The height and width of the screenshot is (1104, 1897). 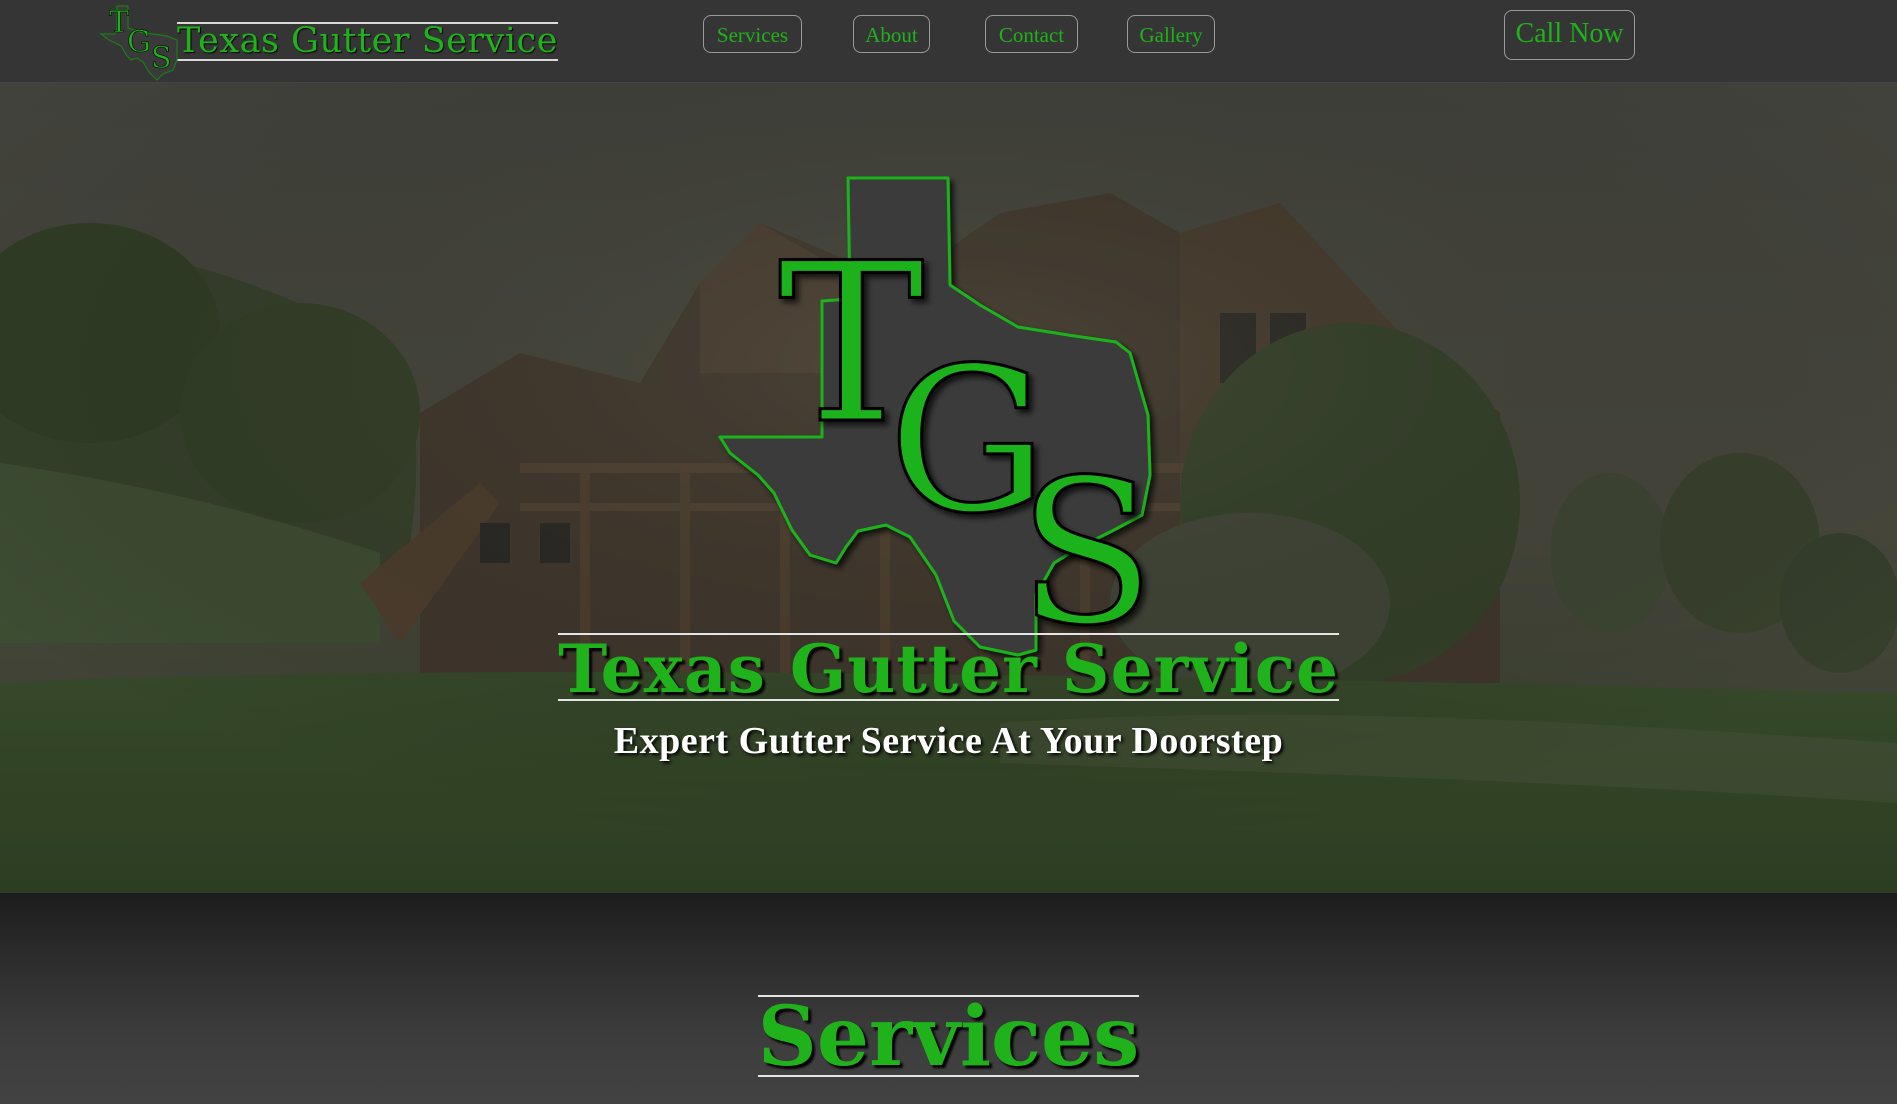 What do you see at coordinates (752, 34) in the screenshot?
I see `nav-link-services: Services` at bounding box center [752, 34].